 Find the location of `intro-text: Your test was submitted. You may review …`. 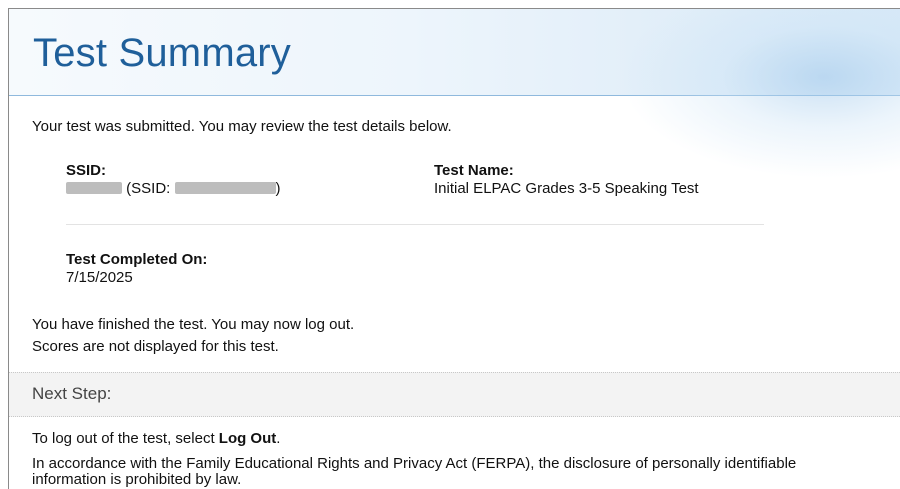

intro-text: Your test was submitted. You may review … is located at coordinates (242, 126).